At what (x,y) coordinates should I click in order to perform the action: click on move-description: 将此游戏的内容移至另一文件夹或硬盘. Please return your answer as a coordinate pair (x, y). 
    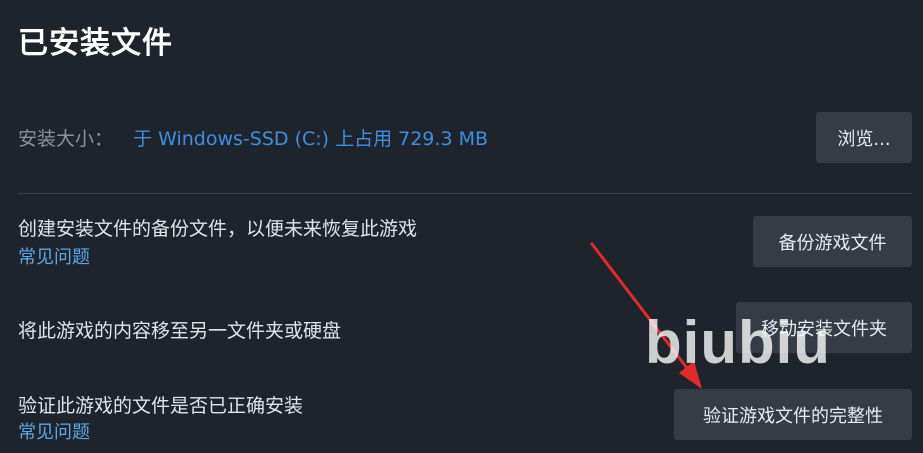
    Looking at the image, I should click on (180, 331).